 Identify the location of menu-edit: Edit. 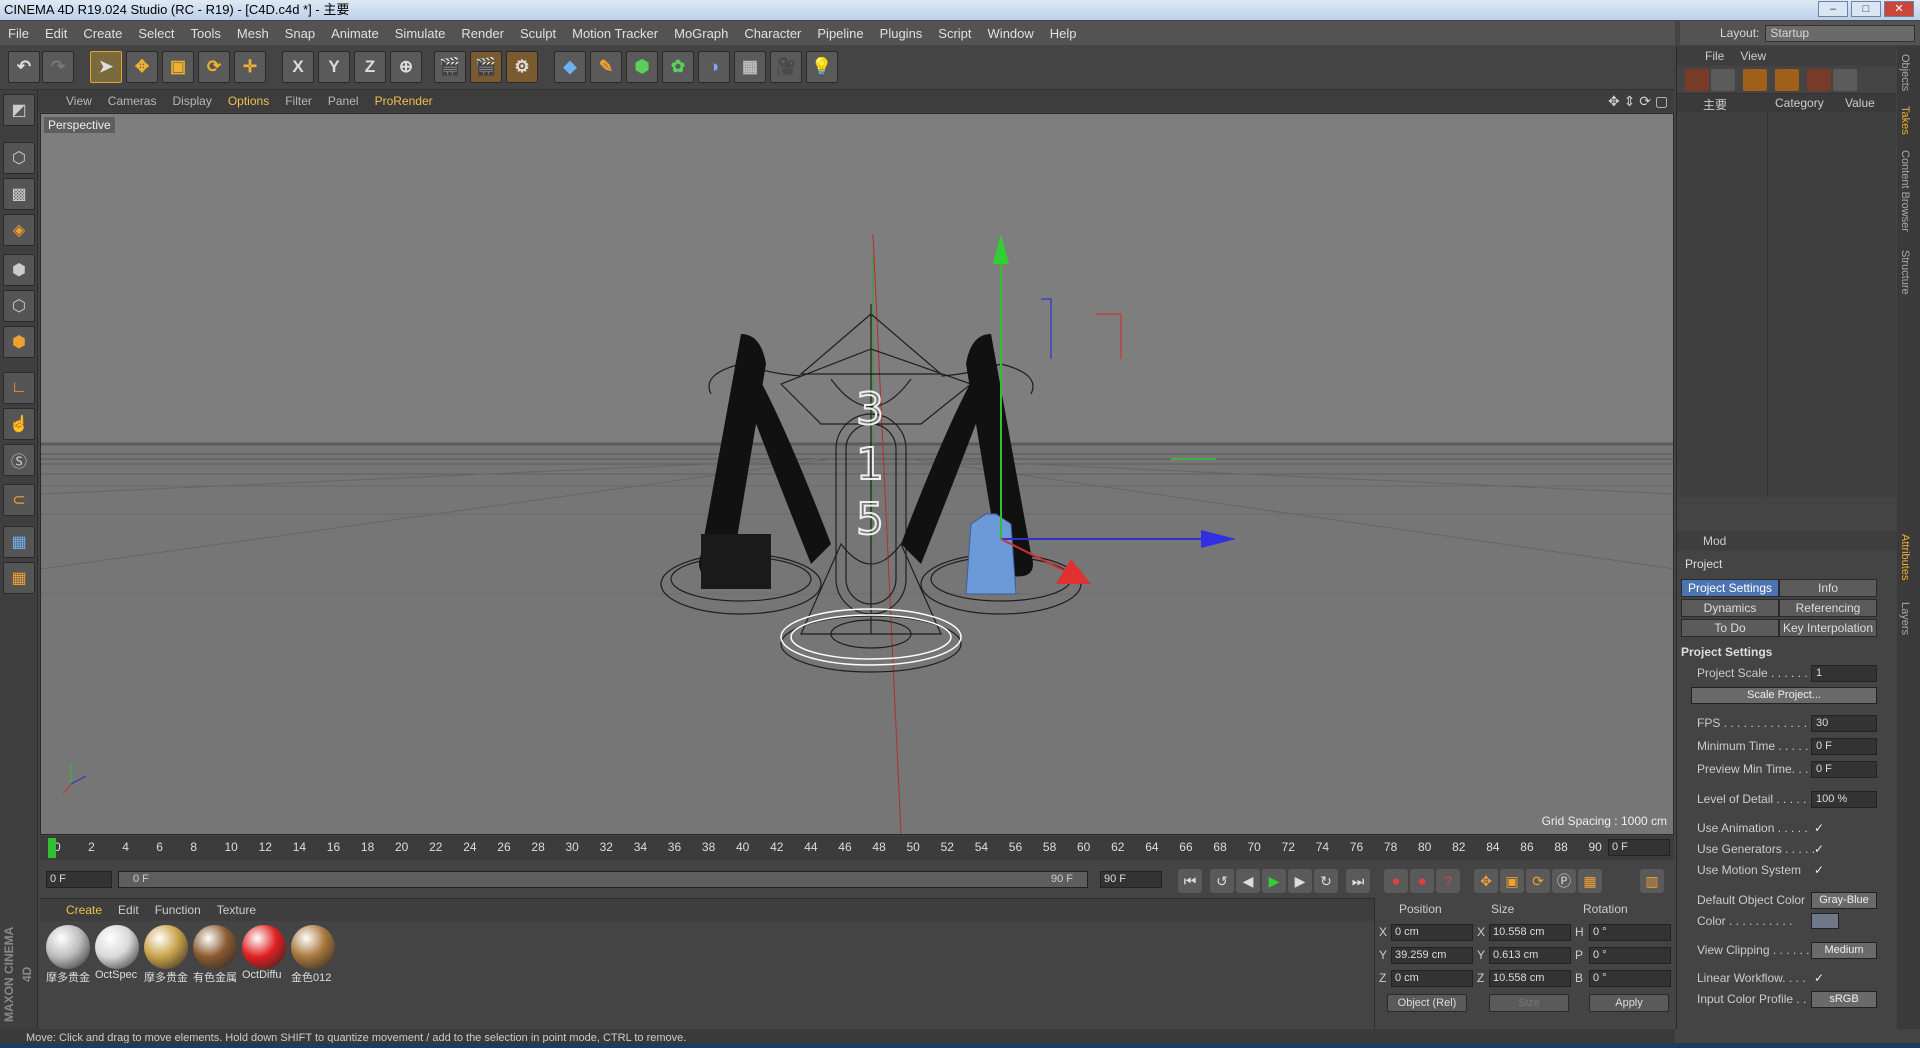
(56, 33).